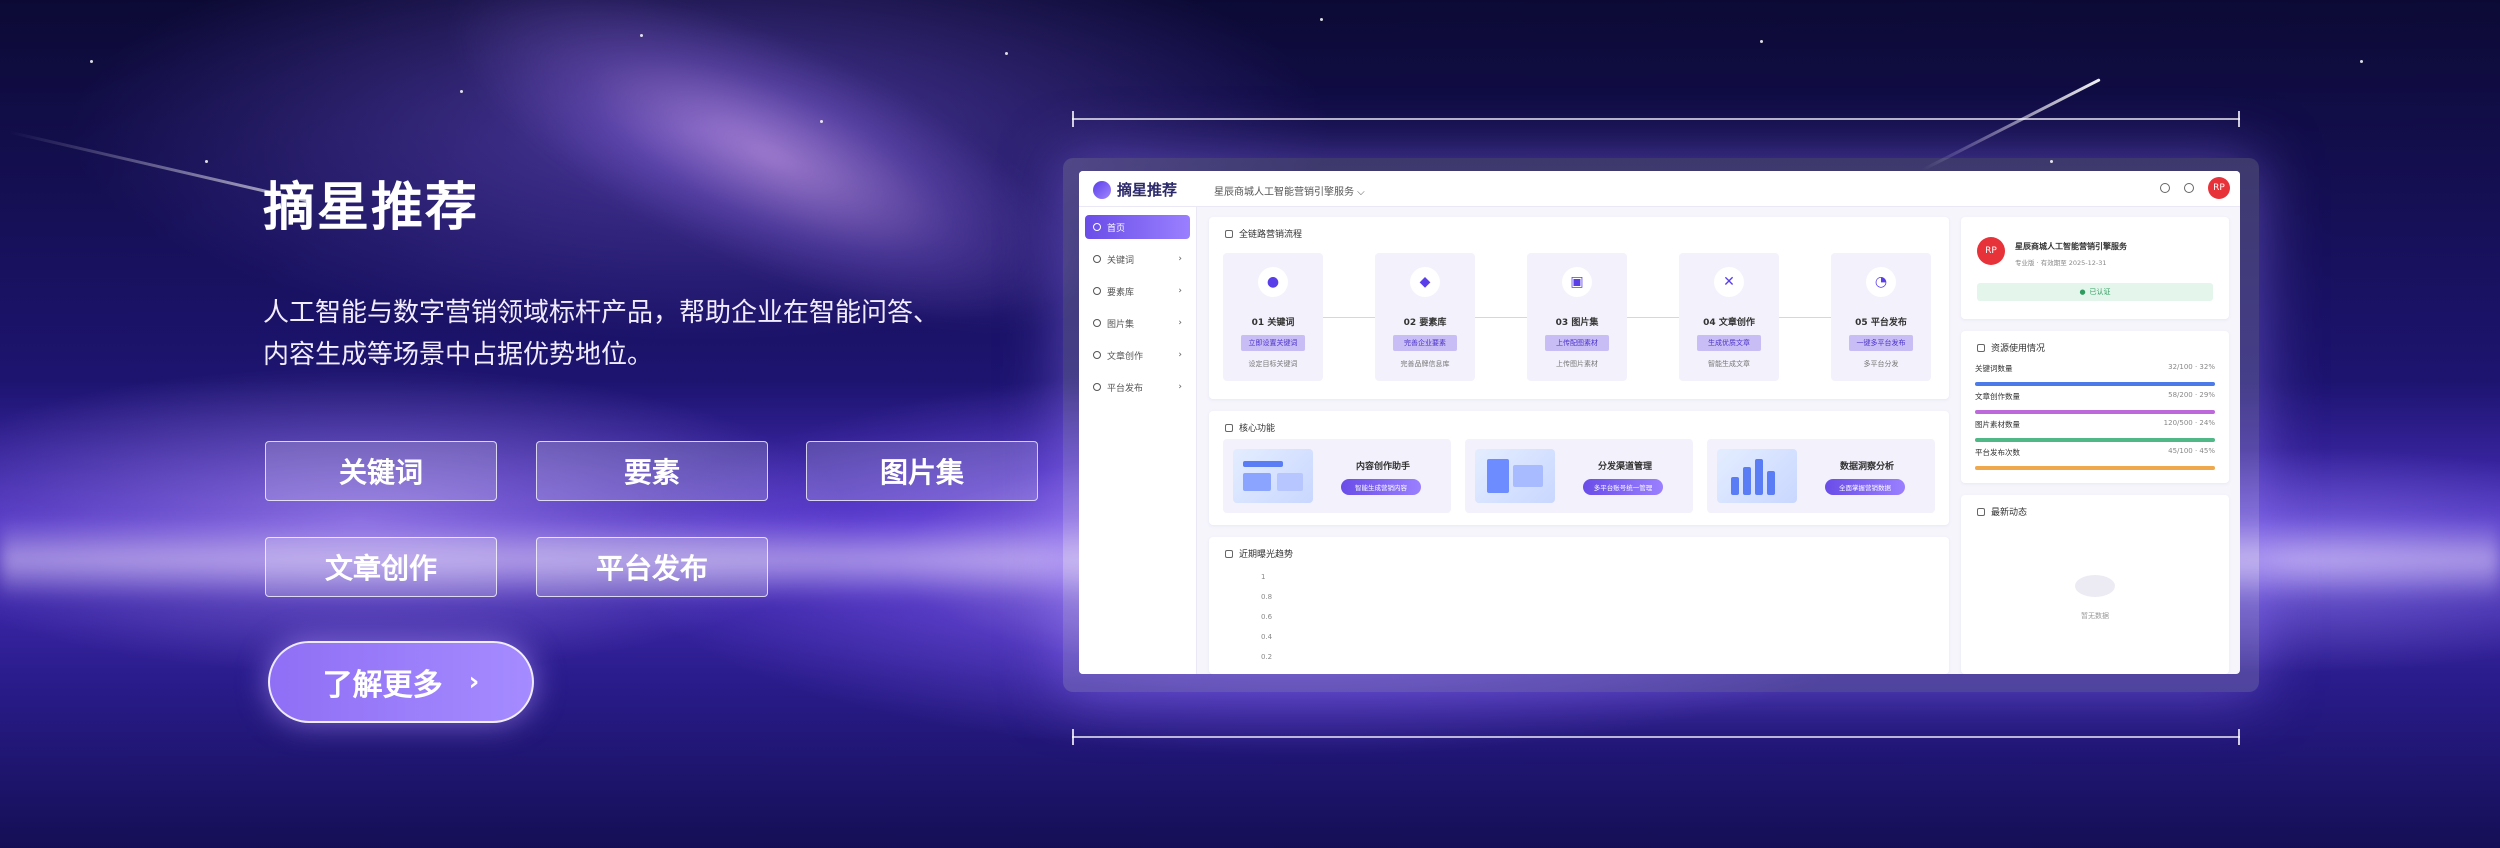 This screenshot has width=2500, height=848. What do you see at coordinates (1729, 323) in the screenshot?
I see `step-name: 04 文章创作` at bounding box center [1729, 323].